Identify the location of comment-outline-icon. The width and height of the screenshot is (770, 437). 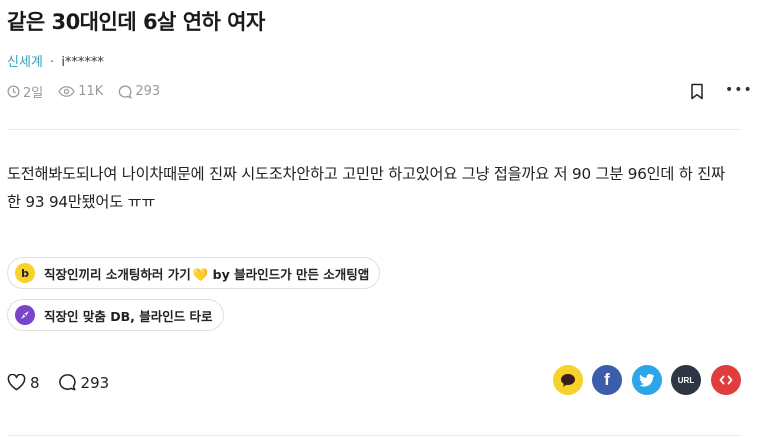
(67, 382).